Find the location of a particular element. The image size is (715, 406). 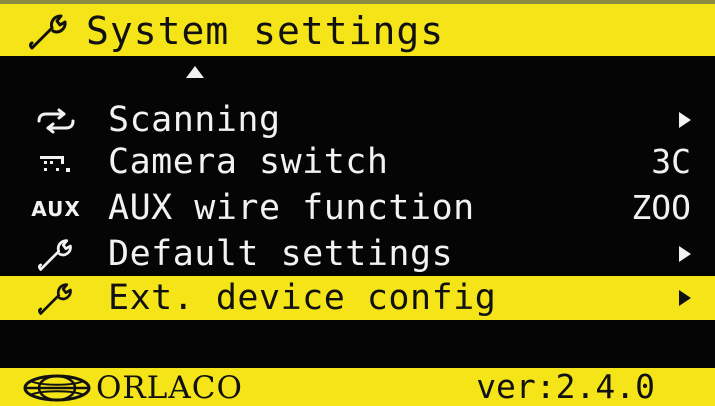

camera-switch-icon is located at coordinates (56, 163).